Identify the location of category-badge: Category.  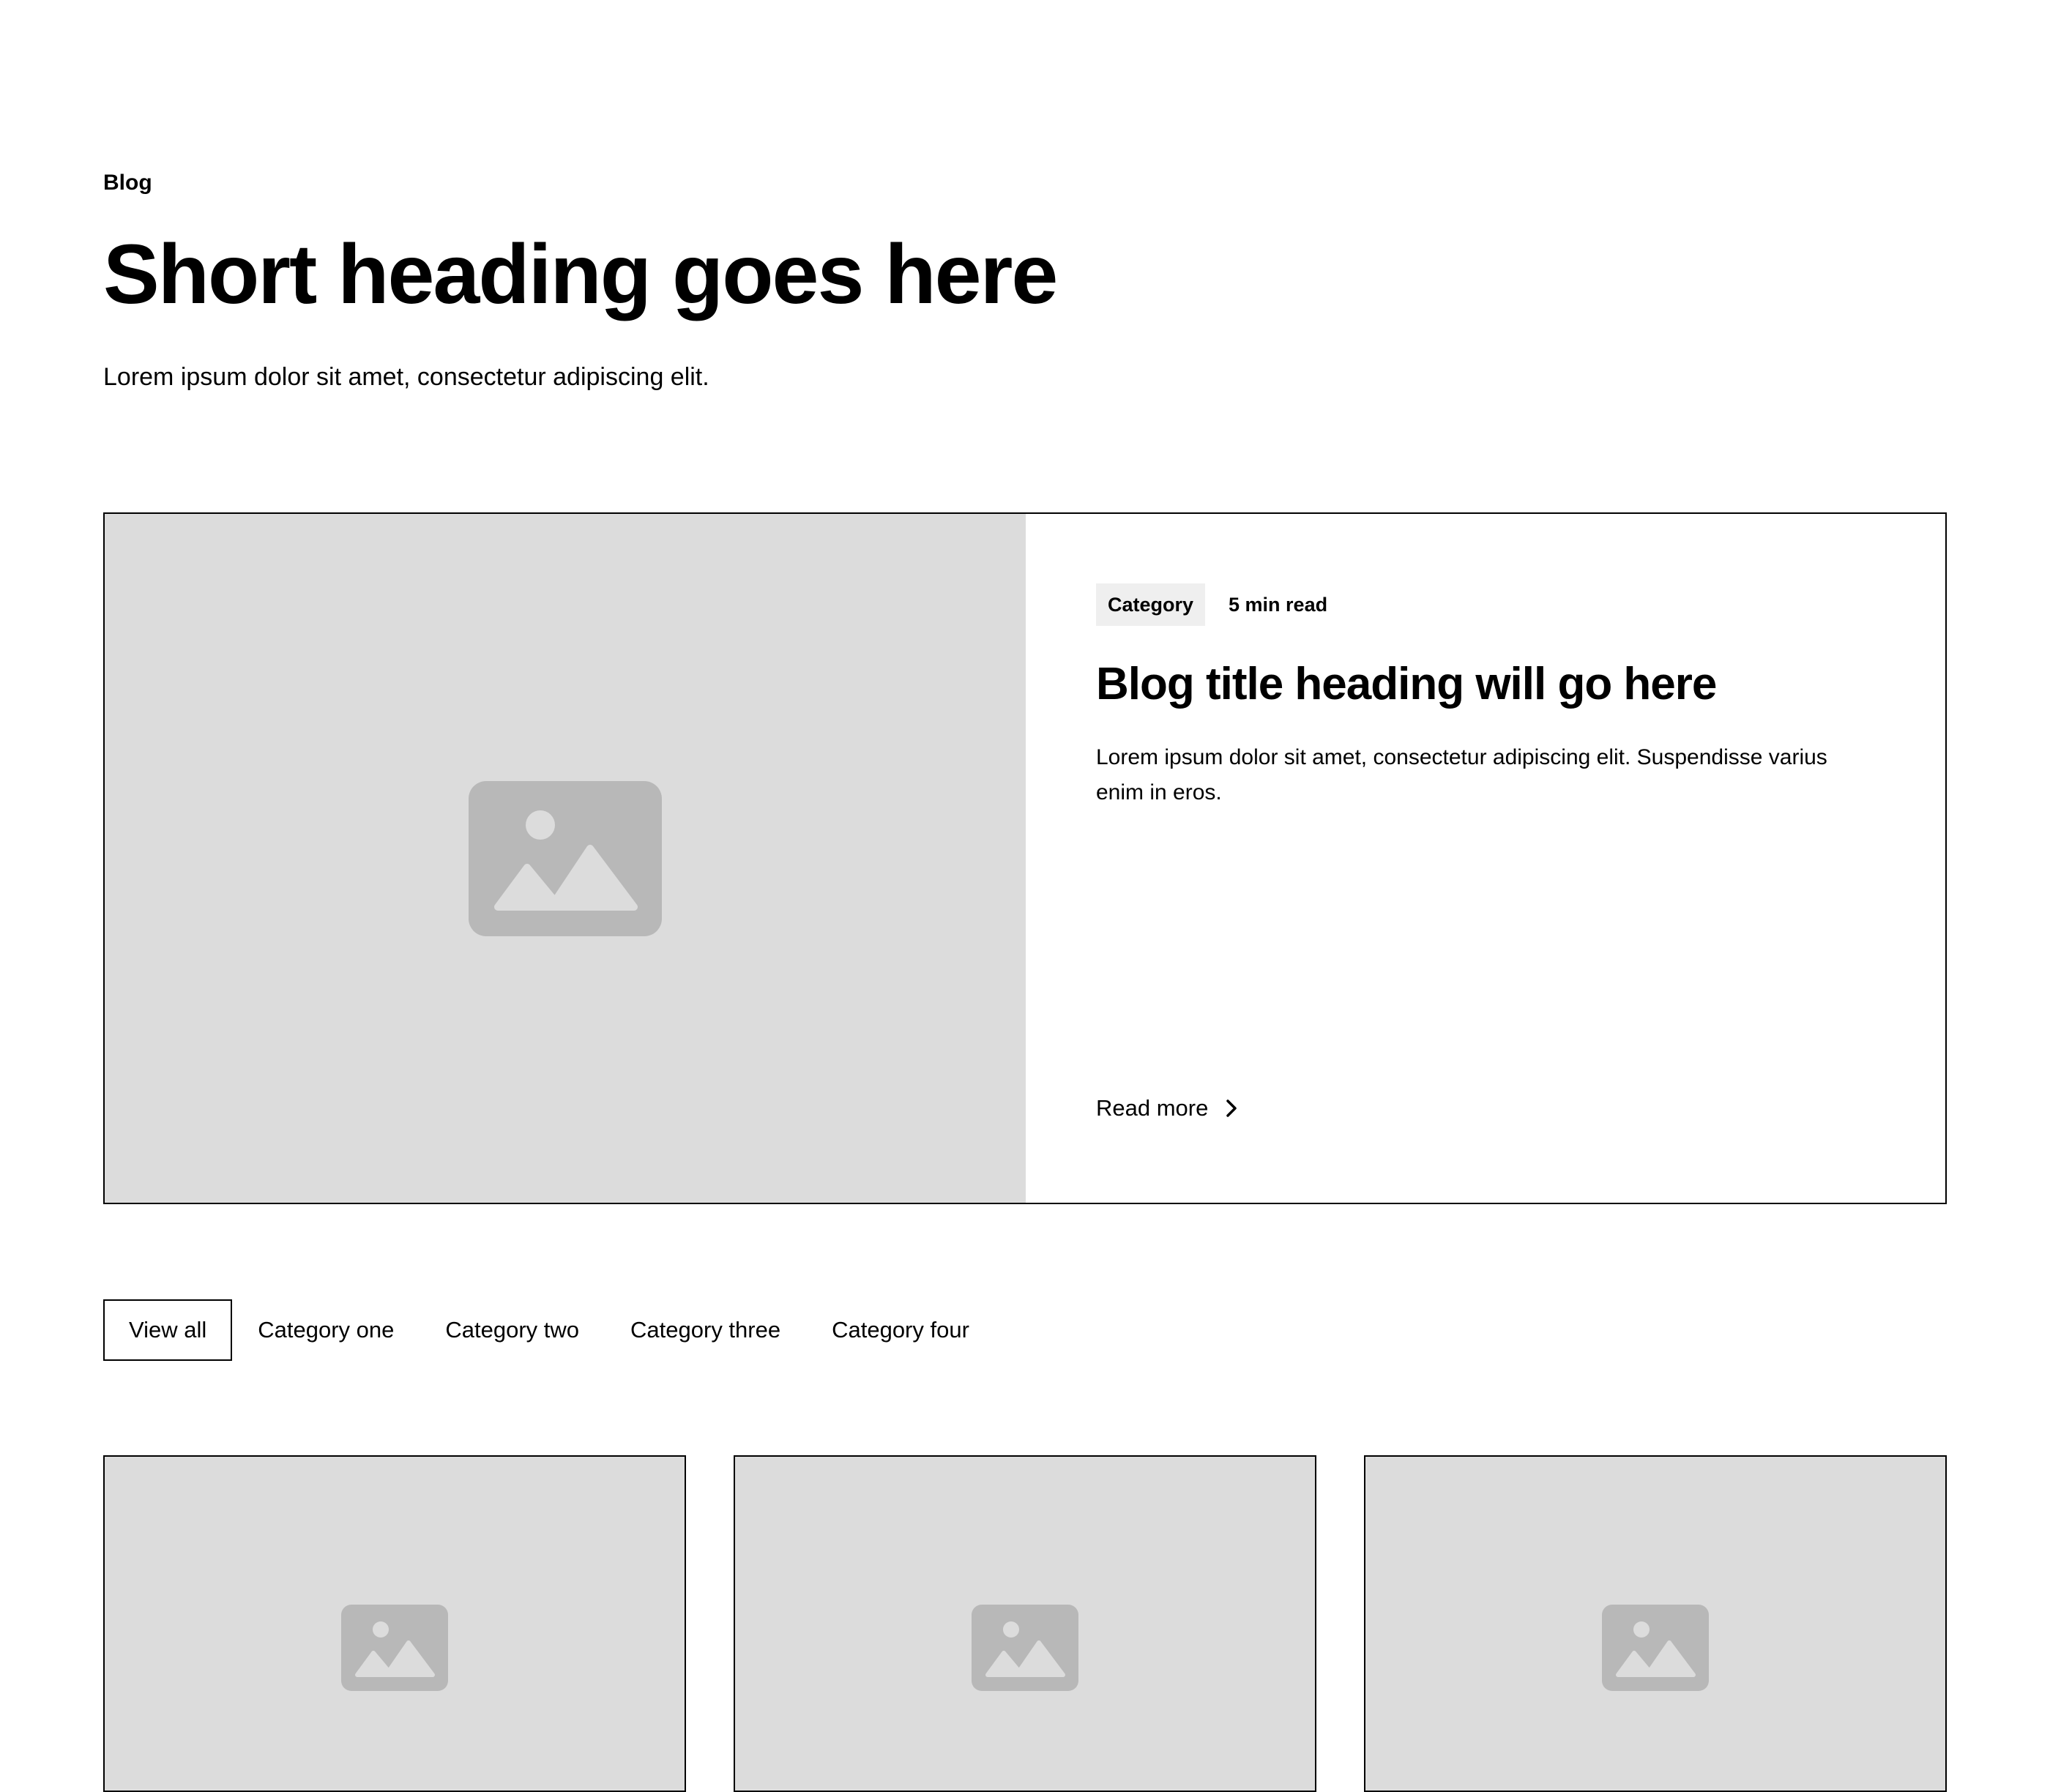
(1151, 604).